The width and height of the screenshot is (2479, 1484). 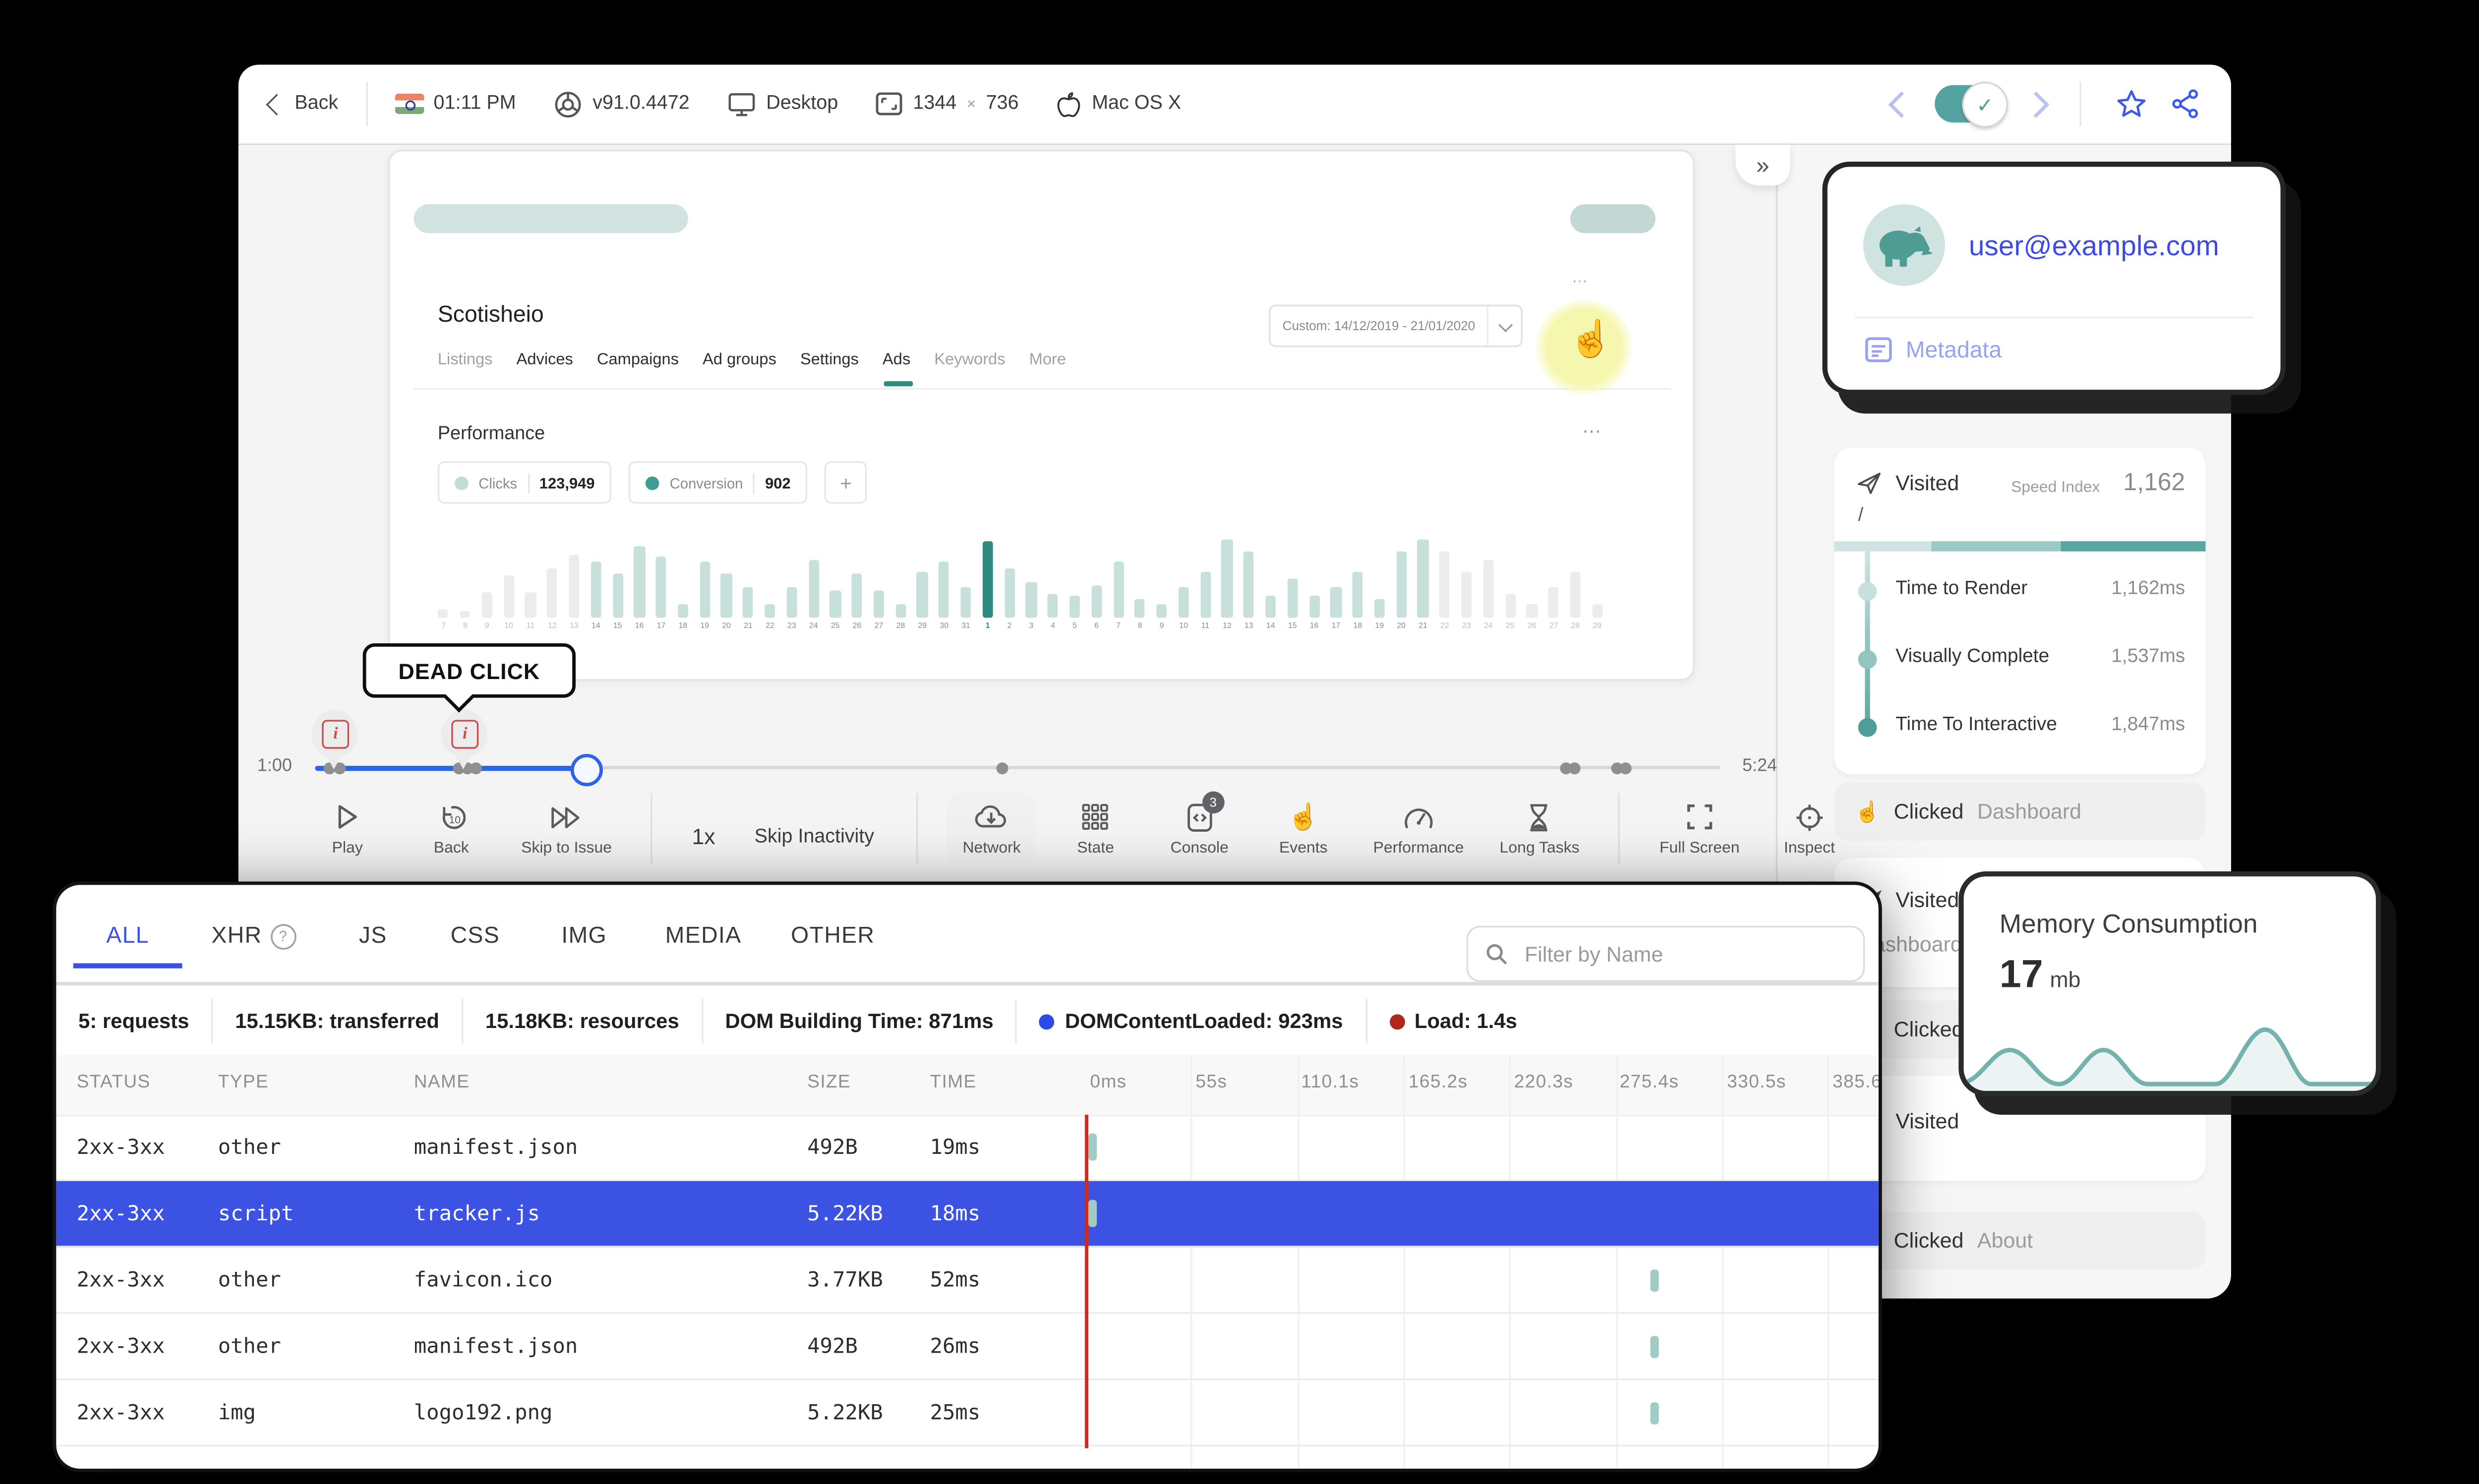 What do you see at coordinates (1809, 816) in the screenshot?
I see `crosshair-icon` at bounding box center [1809, 816].